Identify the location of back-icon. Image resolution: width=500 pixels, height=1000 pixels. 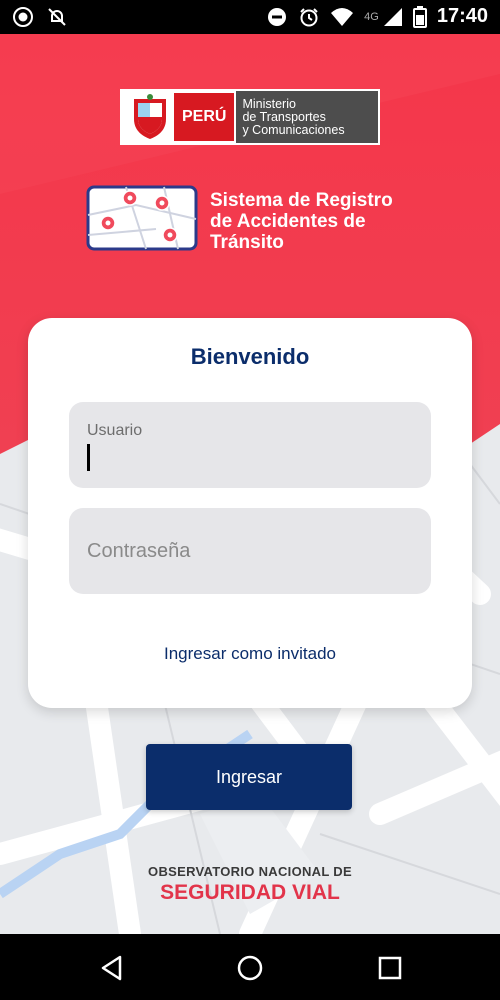
(112, 968).